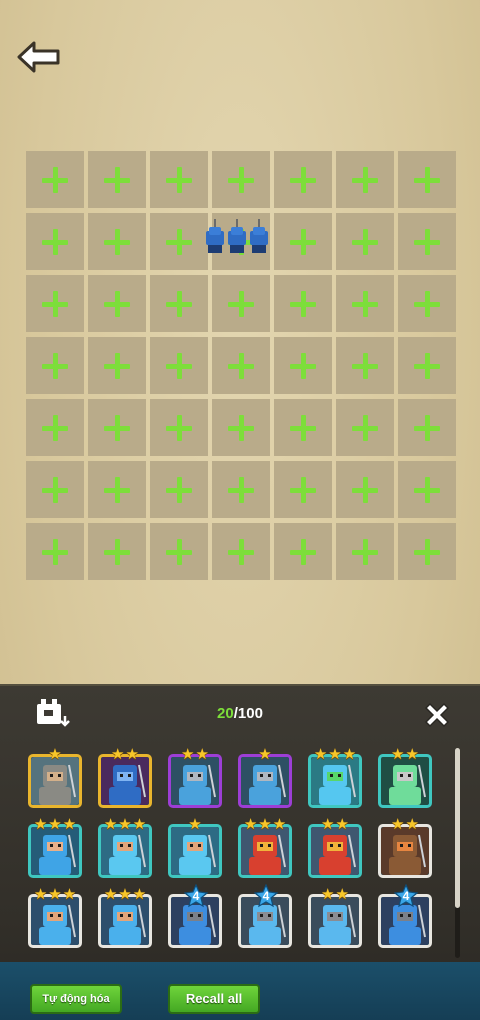  I want to click on recall-all-button: Recall all, so click(214, 999).